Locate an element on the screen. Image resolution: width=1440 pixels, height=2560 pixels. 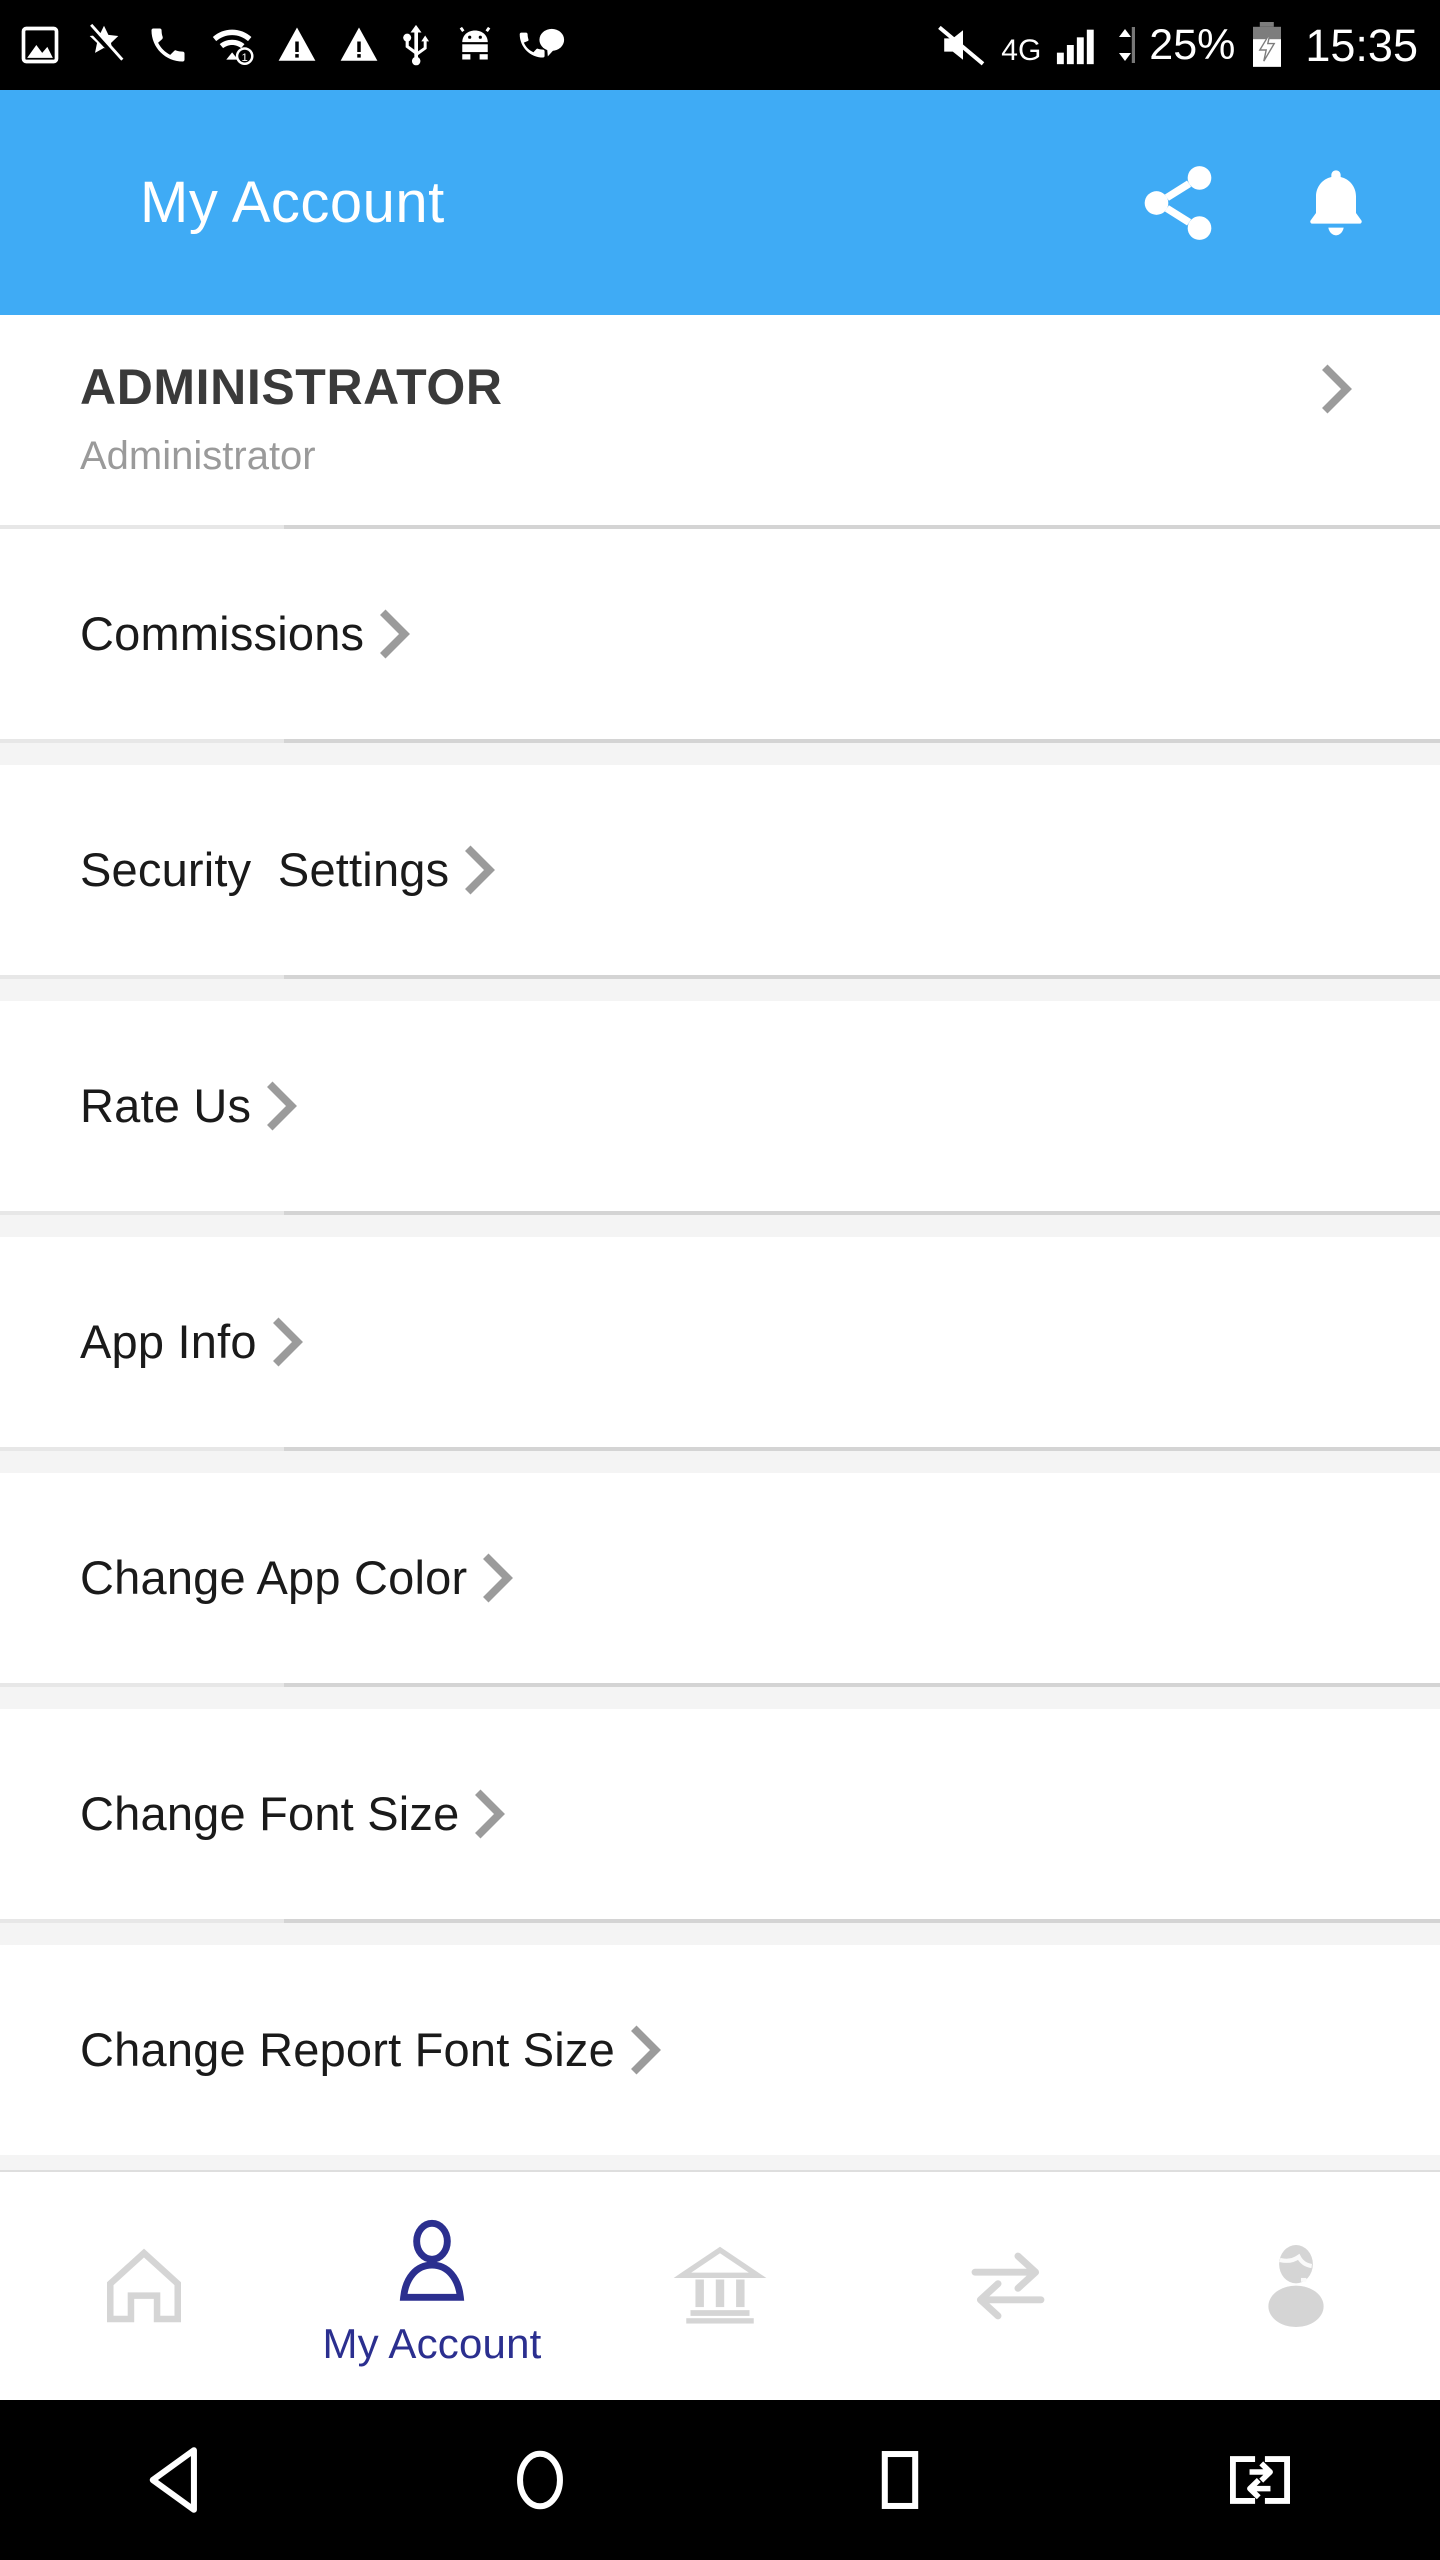
nav-recents-button is located at coordinates (900, 2480).